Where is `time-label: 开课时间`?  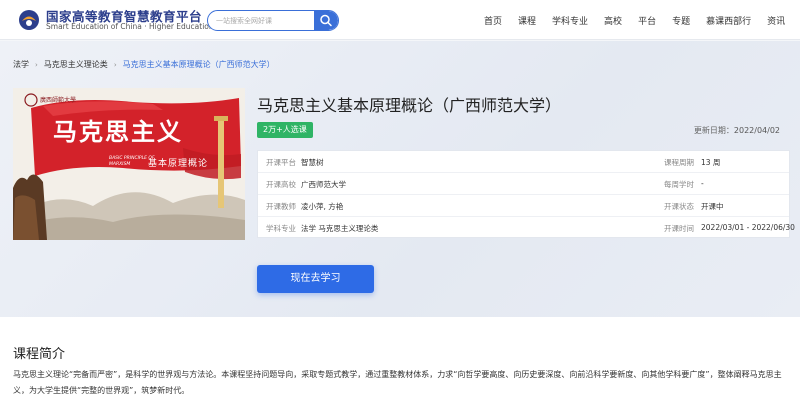 time-label: 开课时间 is located at coordinates (679, 228).